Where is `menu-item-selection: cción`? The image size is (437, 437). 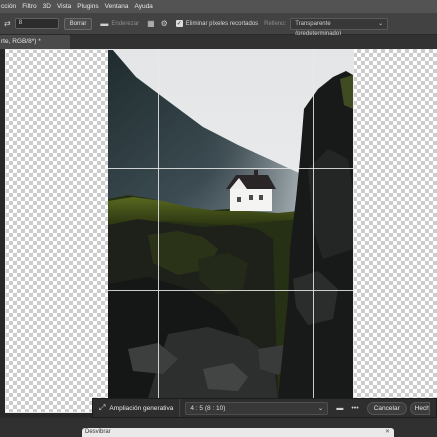 menu-item-selection: cción is located at coordinates (8, 6).